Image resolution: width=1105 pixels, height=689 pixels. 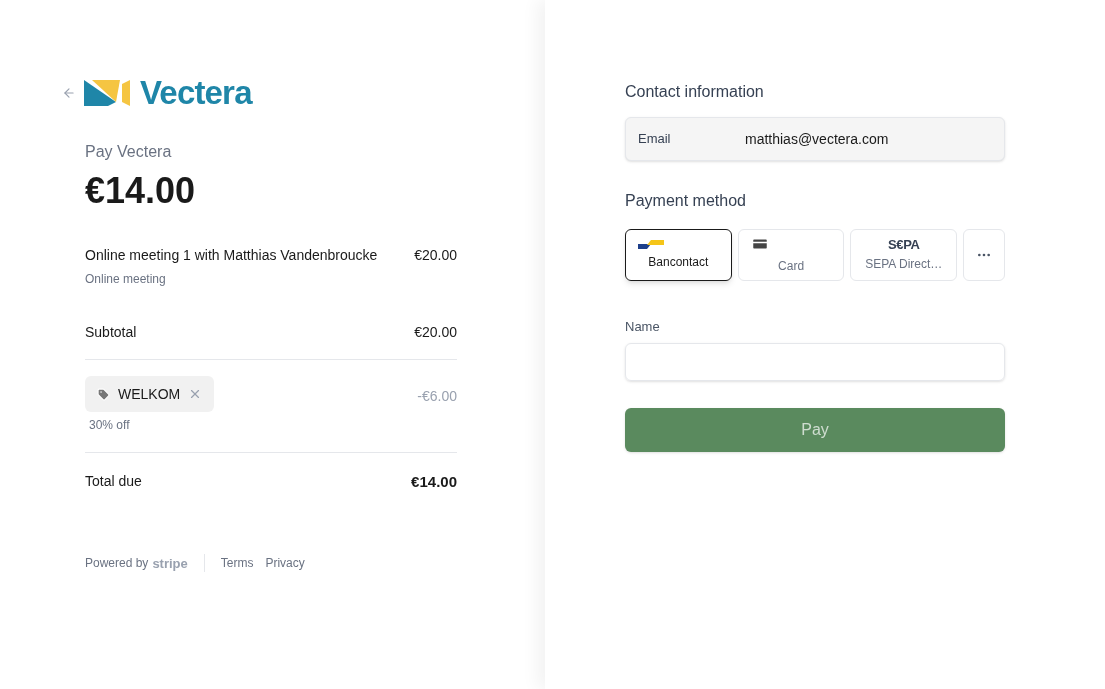 I want to click on name-label: Name, so click(x=643, y=327).